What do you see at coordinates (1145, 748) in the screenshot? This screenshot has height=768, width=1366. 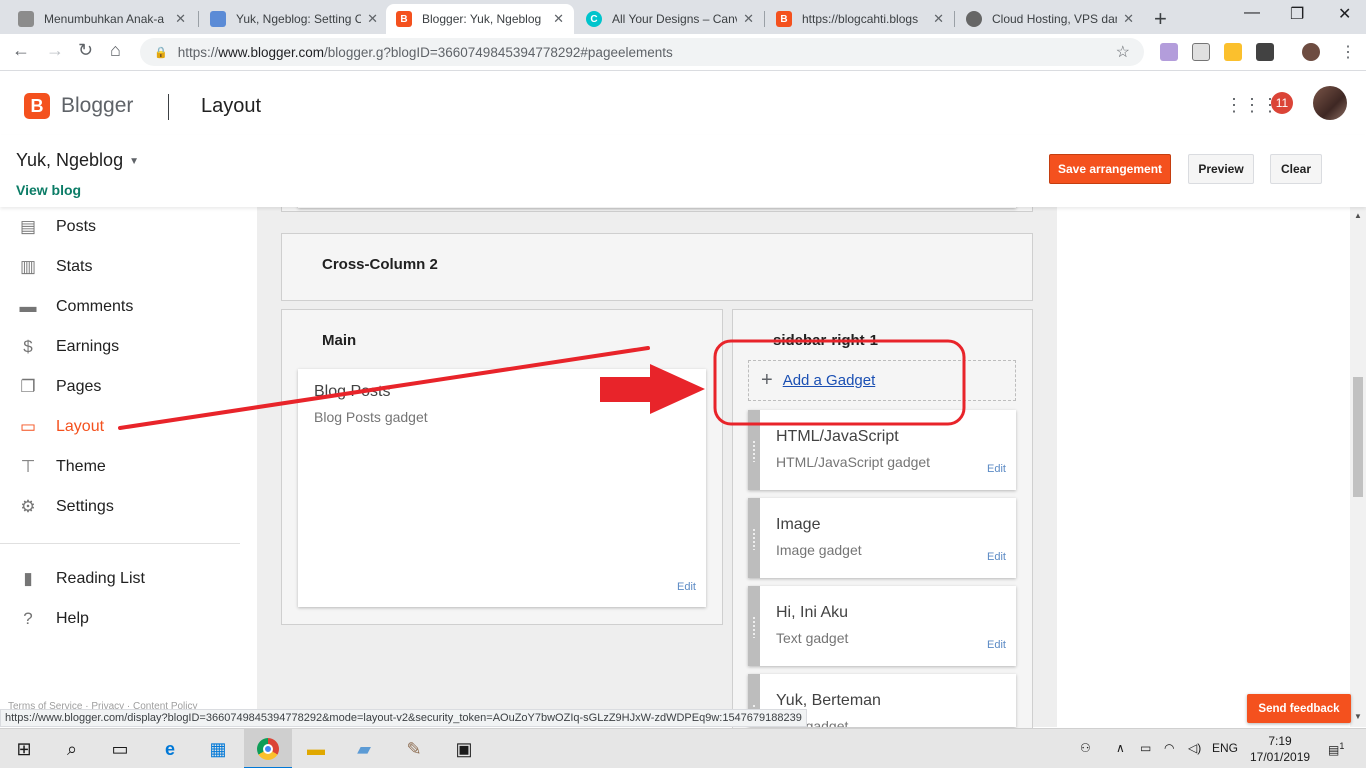 I see `battery-icon: ▭` at bounding box center [1145, 748].